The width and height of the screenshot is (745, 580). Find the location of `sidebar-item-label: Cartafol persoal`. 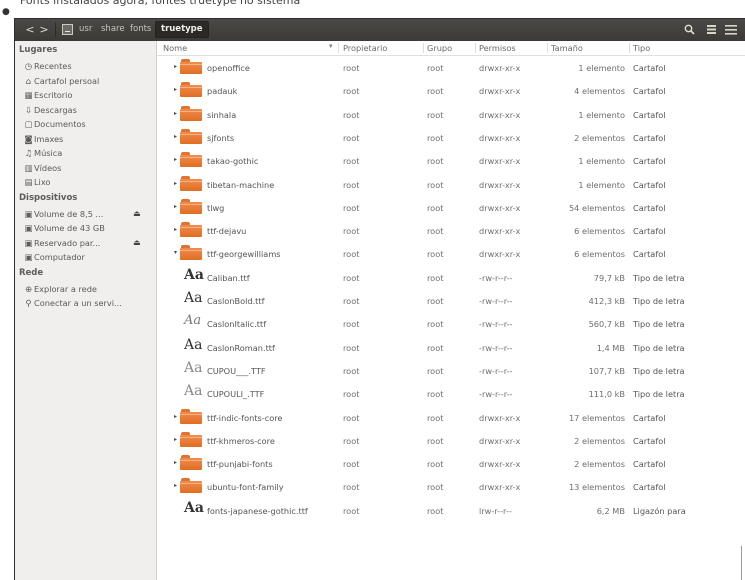

sidebar-item-label: Cartafol persoal is located at coordinates (67, 80).